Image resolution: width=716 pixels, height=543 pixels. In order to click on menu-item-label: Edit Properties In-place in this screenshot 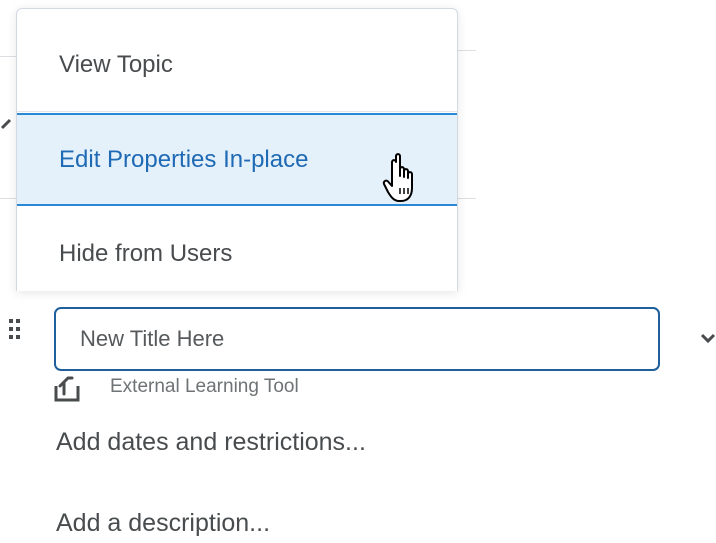, I will do `click(184, 159)`.